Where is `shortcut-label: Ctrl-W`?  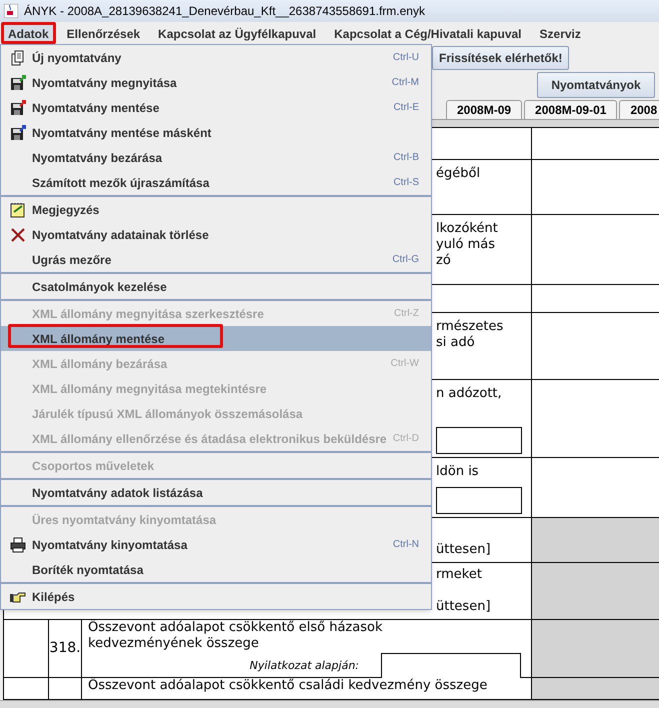
shortcut-label: Ctrl-W is located at coordinates (404, 364).